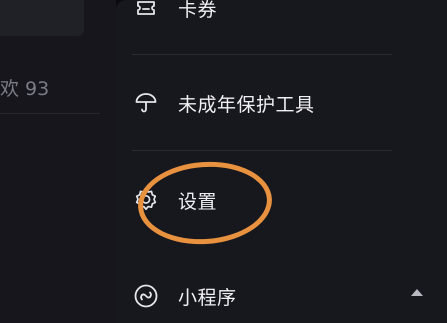  I want to click on menu-item-mini-programs: 小程序, so click(184, 296).